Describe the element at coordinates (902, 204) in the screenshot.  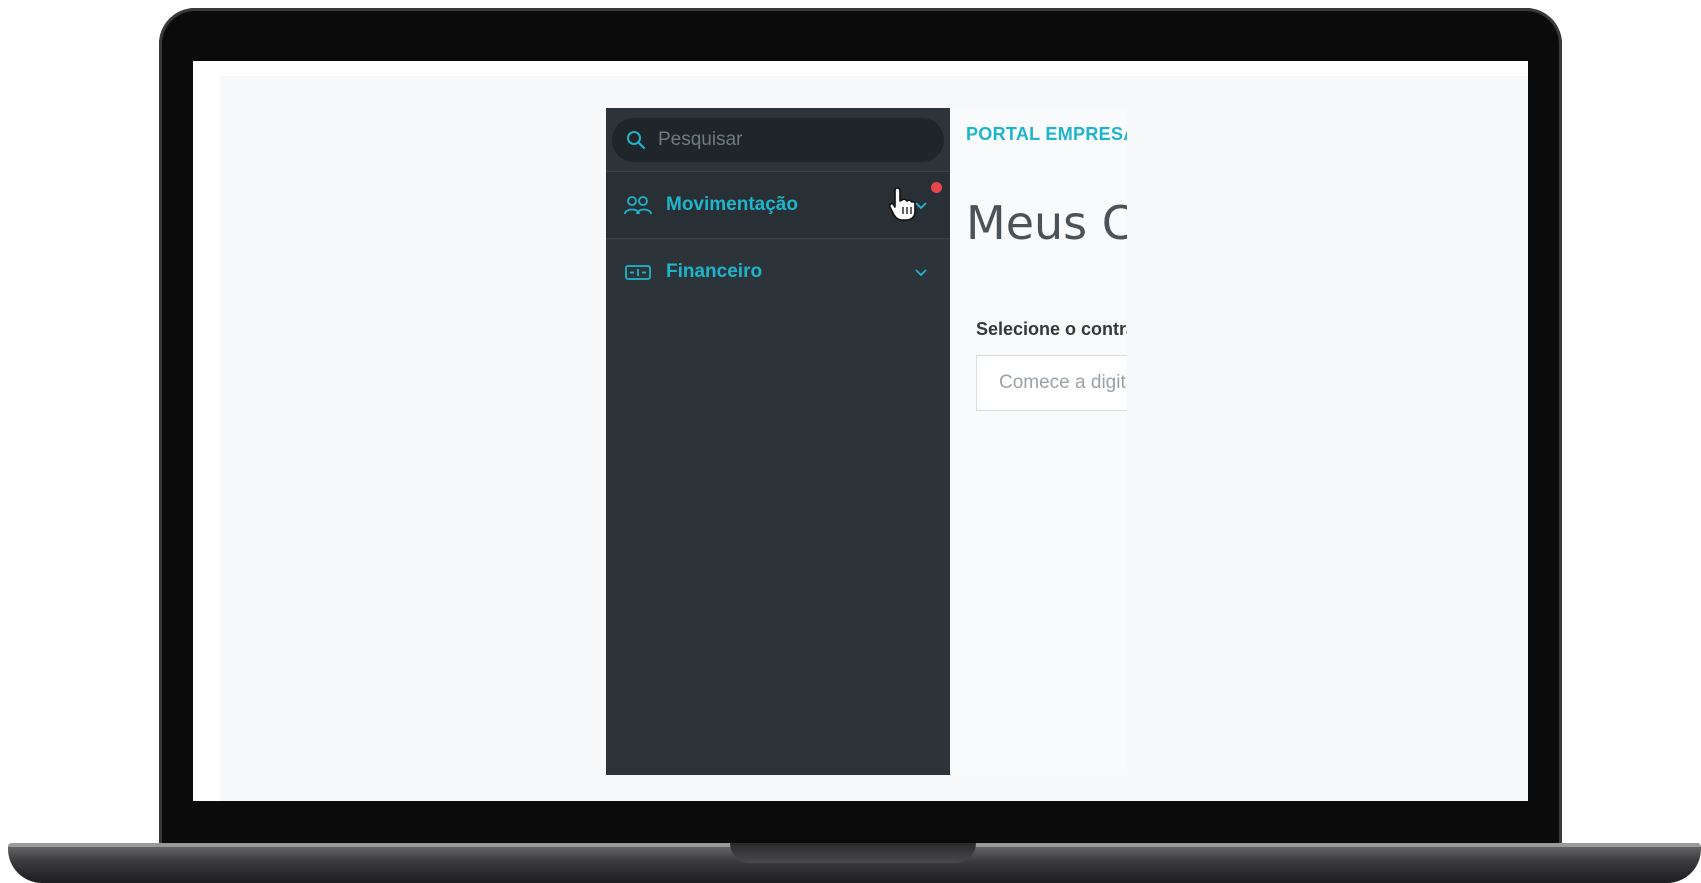
I see `hand-cursor-icon` at that location.